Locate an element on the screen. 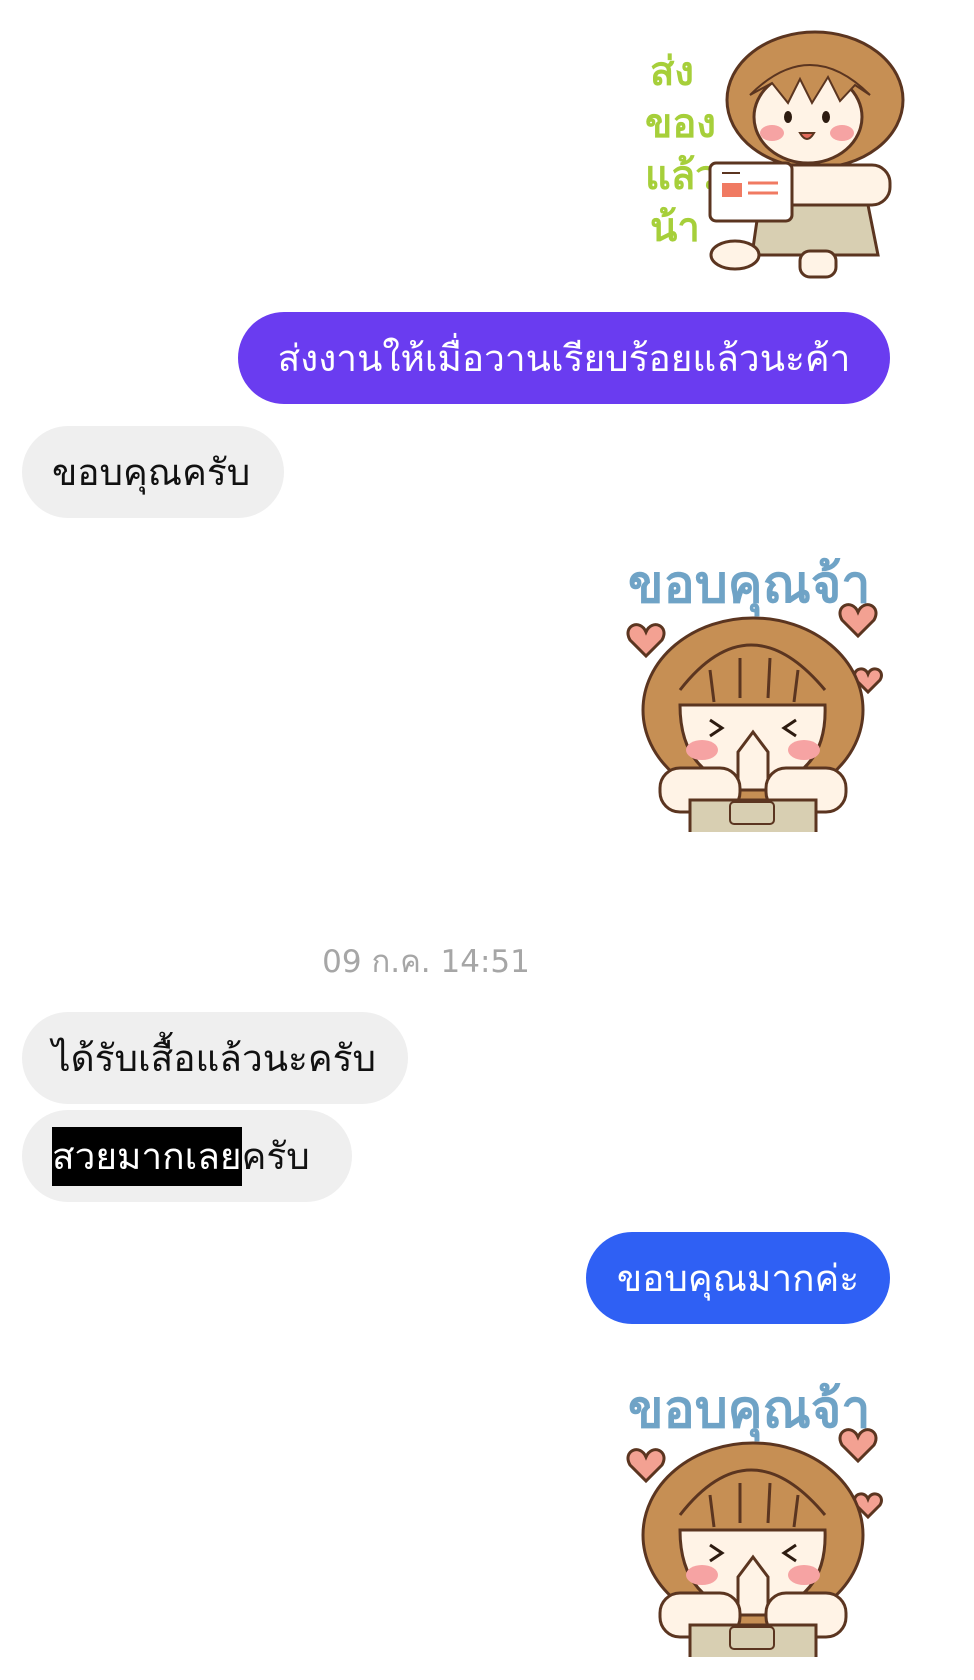  highlighted-text: สวยมากเลย is located at coordinates (147, 1156).